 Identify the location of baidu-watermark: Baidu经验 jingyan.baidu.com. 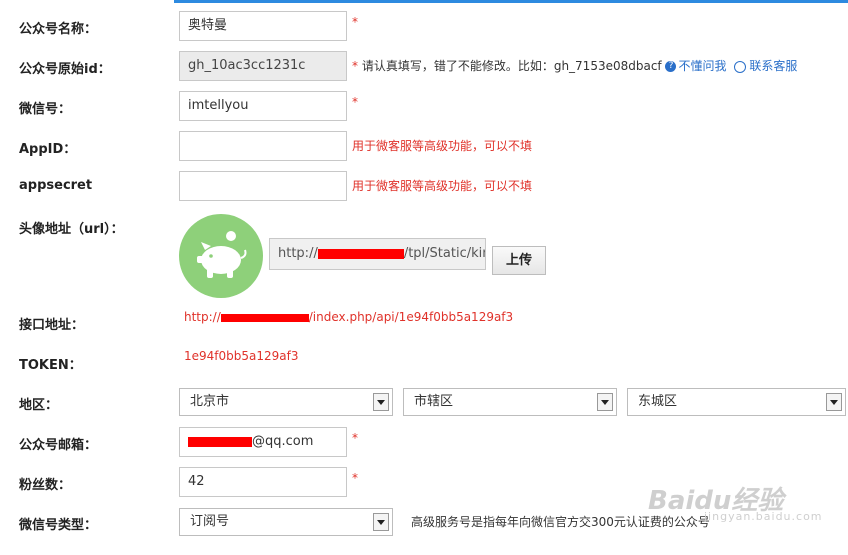
(735, 501).